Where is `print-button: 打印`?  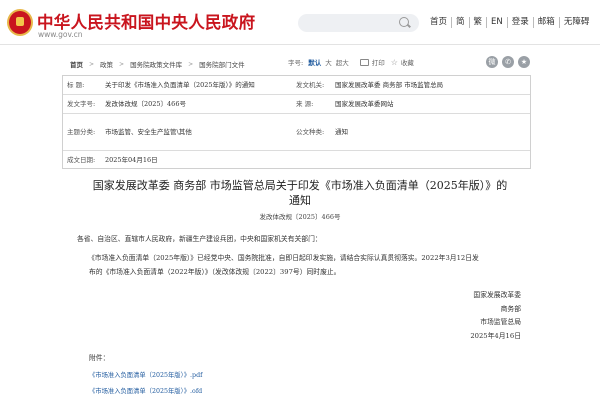 print-button: 打印 is located at coordinates (378, 62).